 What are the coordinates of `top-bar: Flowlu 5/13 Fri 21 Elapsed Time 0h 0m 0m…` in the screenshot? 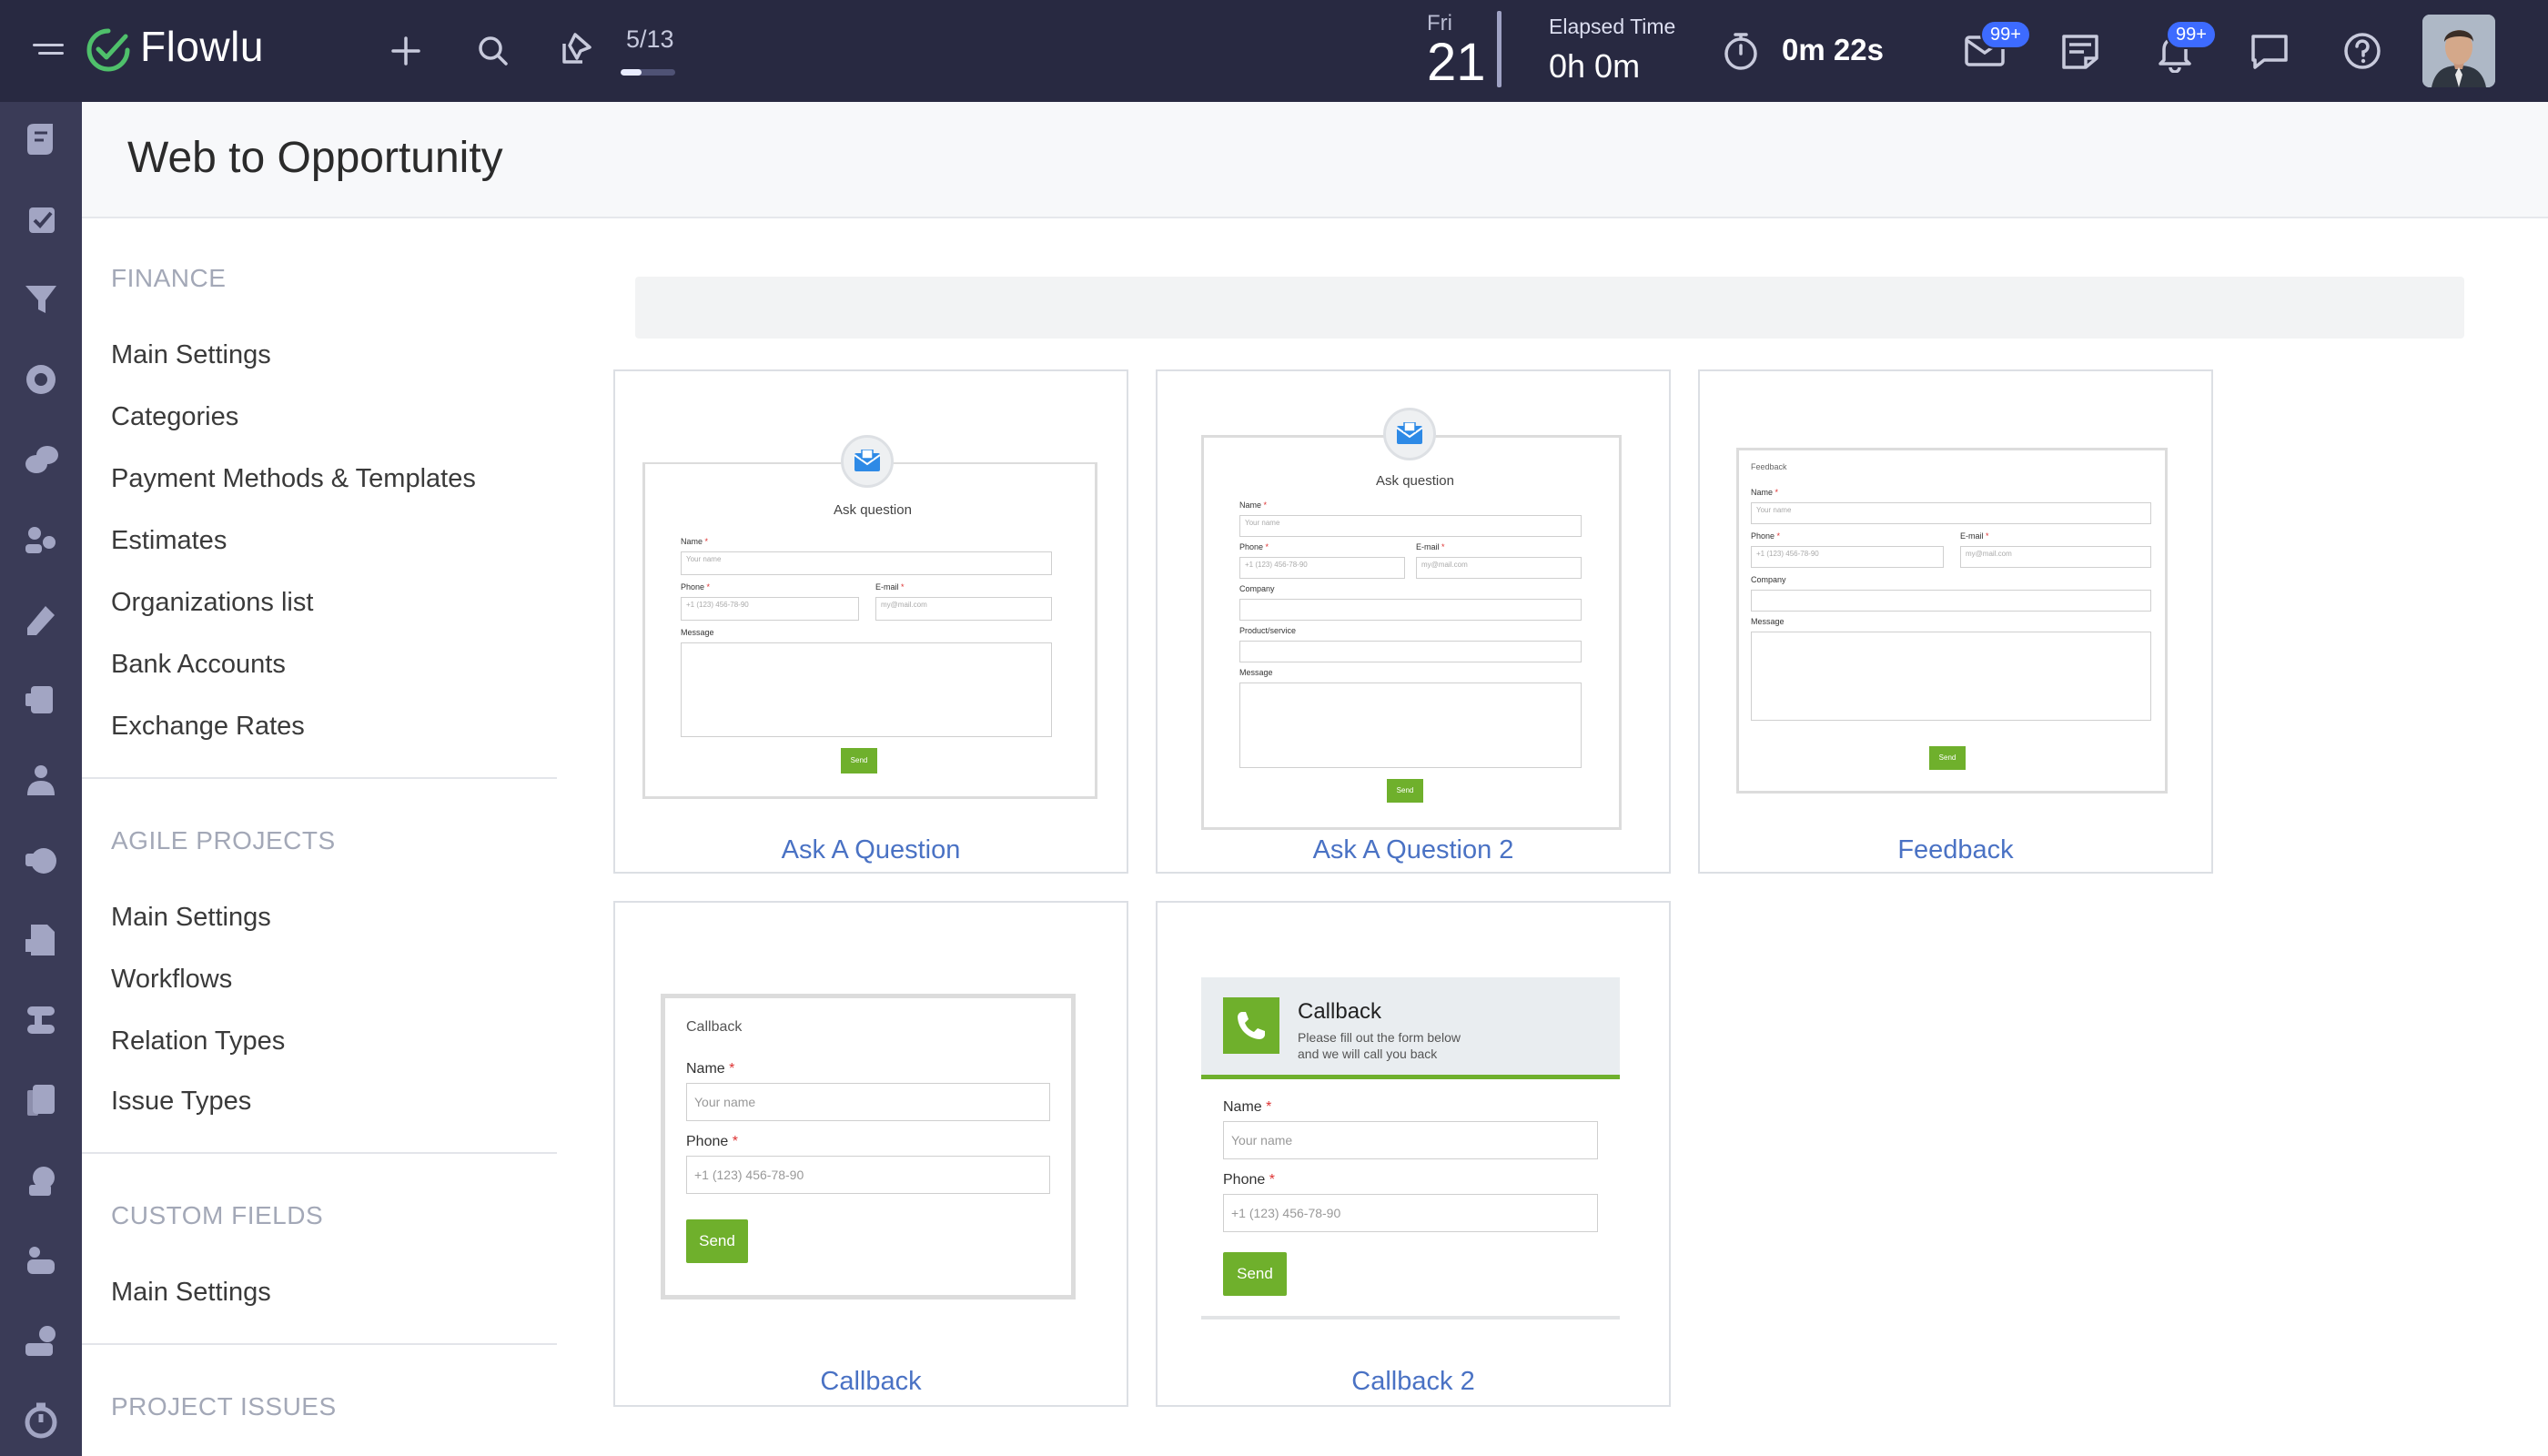 It's located at (1274, 51).